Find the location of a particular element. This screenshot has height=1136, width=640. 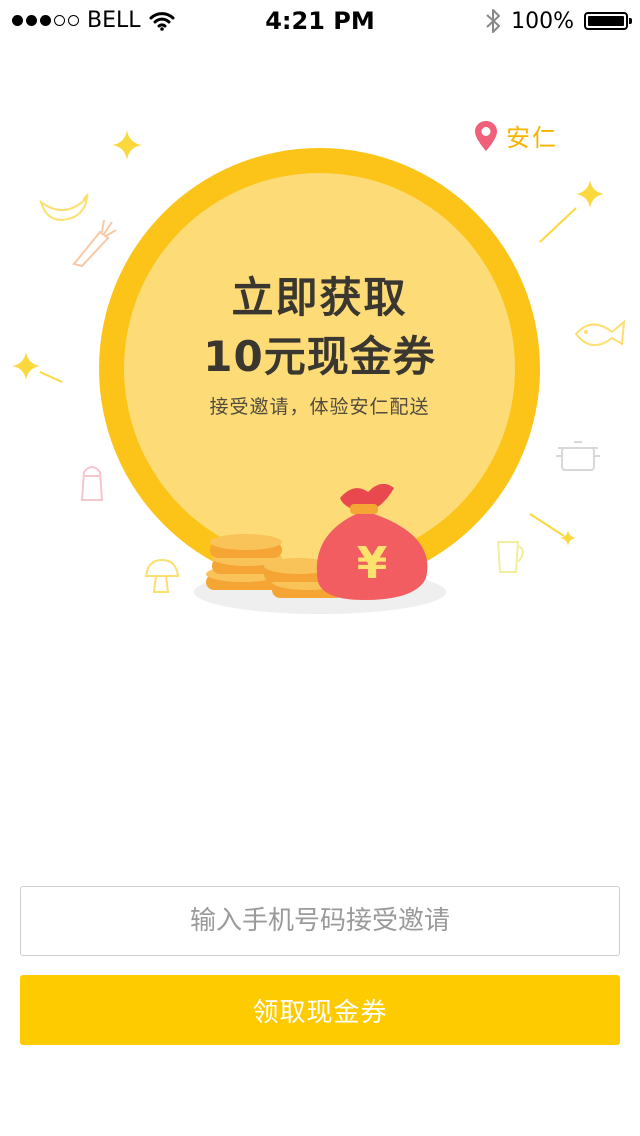

cooking-pot-icon is located at coordinates (578, 456).